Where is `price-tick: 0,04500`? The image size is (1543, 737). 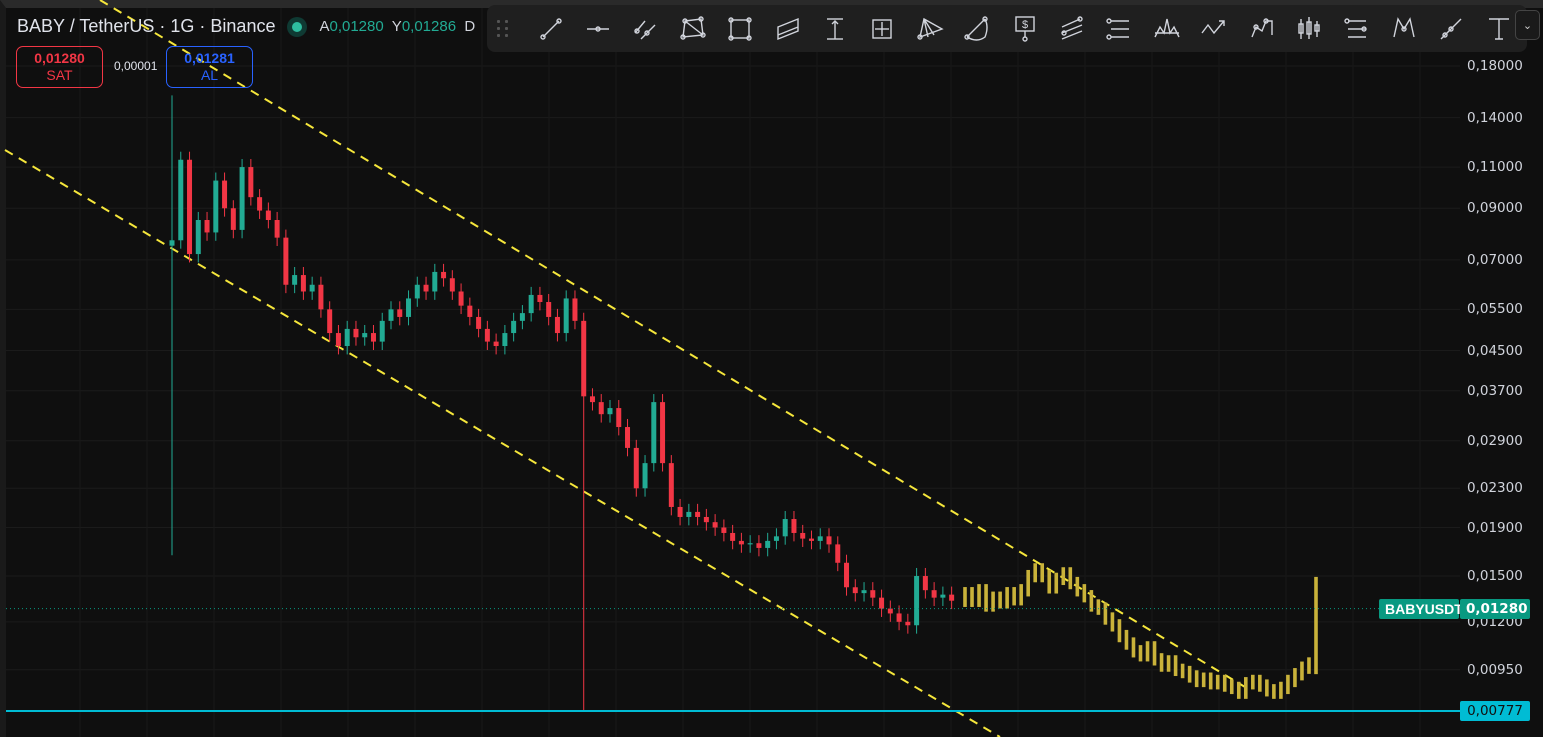
price-tick: 0,04500 is located at coordinates (1495, 350).